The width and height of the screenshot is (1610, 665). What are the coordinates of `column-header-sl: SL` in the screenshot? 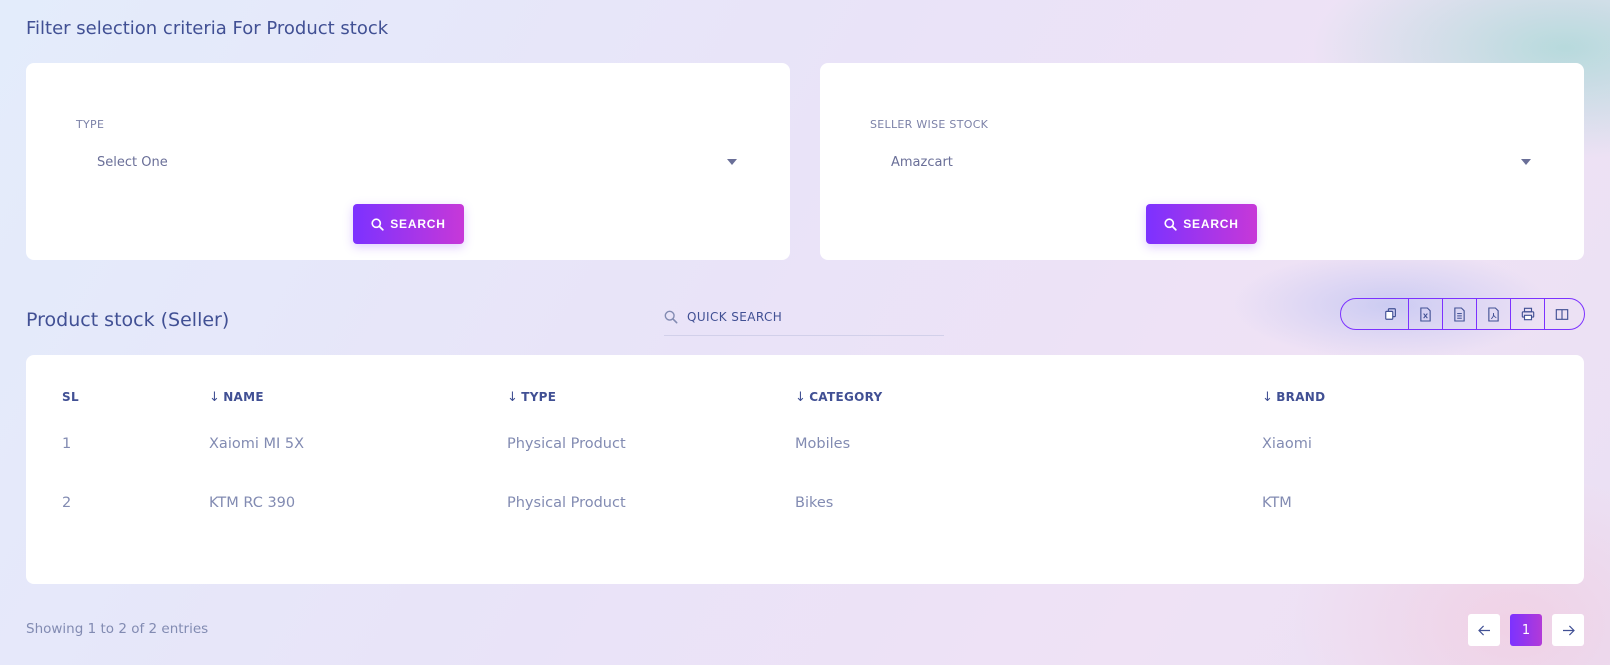 It's located at (135, 397).